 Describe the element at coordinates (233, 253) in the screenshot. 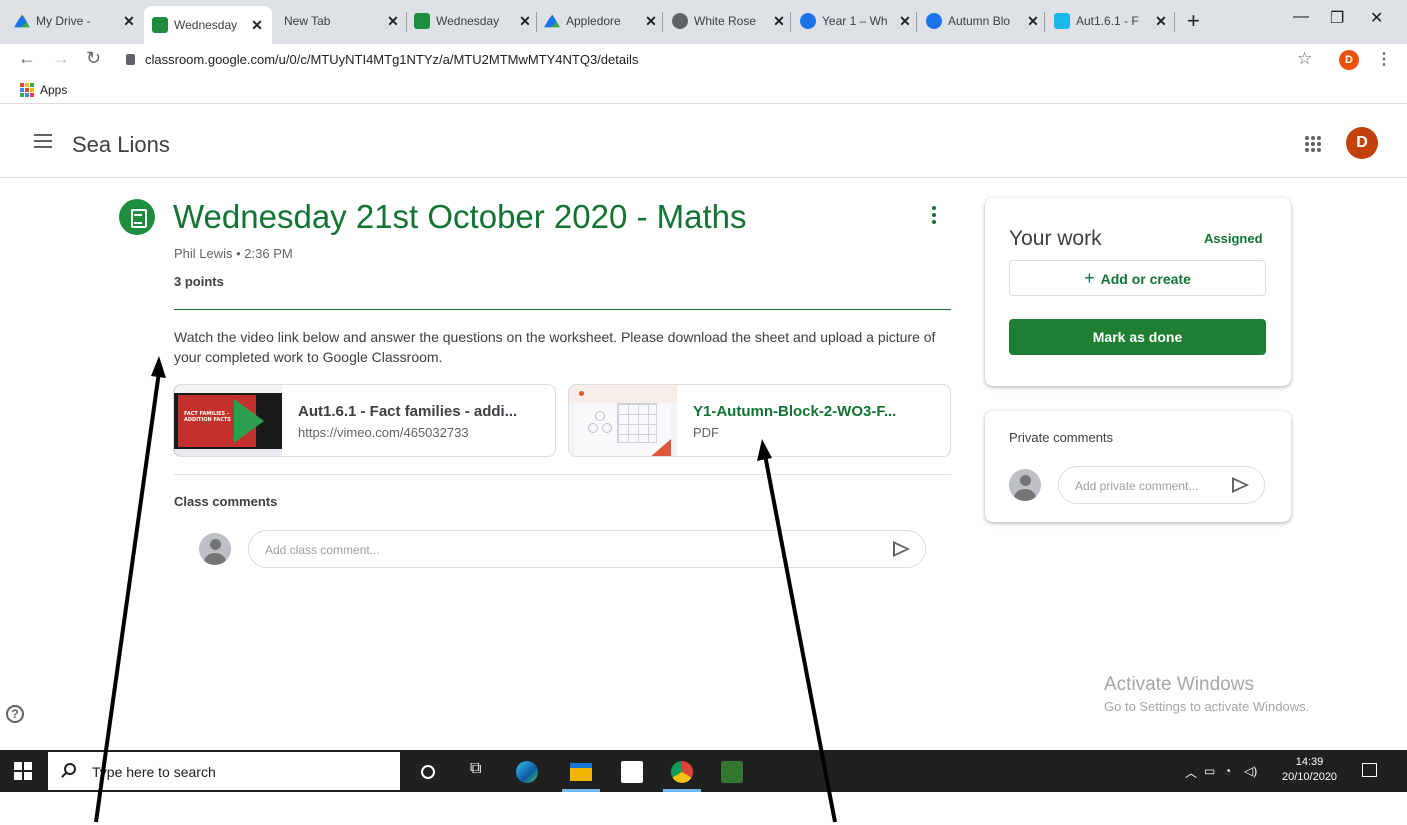

I see `assignment-author-time: Phil Lewis • 2:36 PM` at that location.